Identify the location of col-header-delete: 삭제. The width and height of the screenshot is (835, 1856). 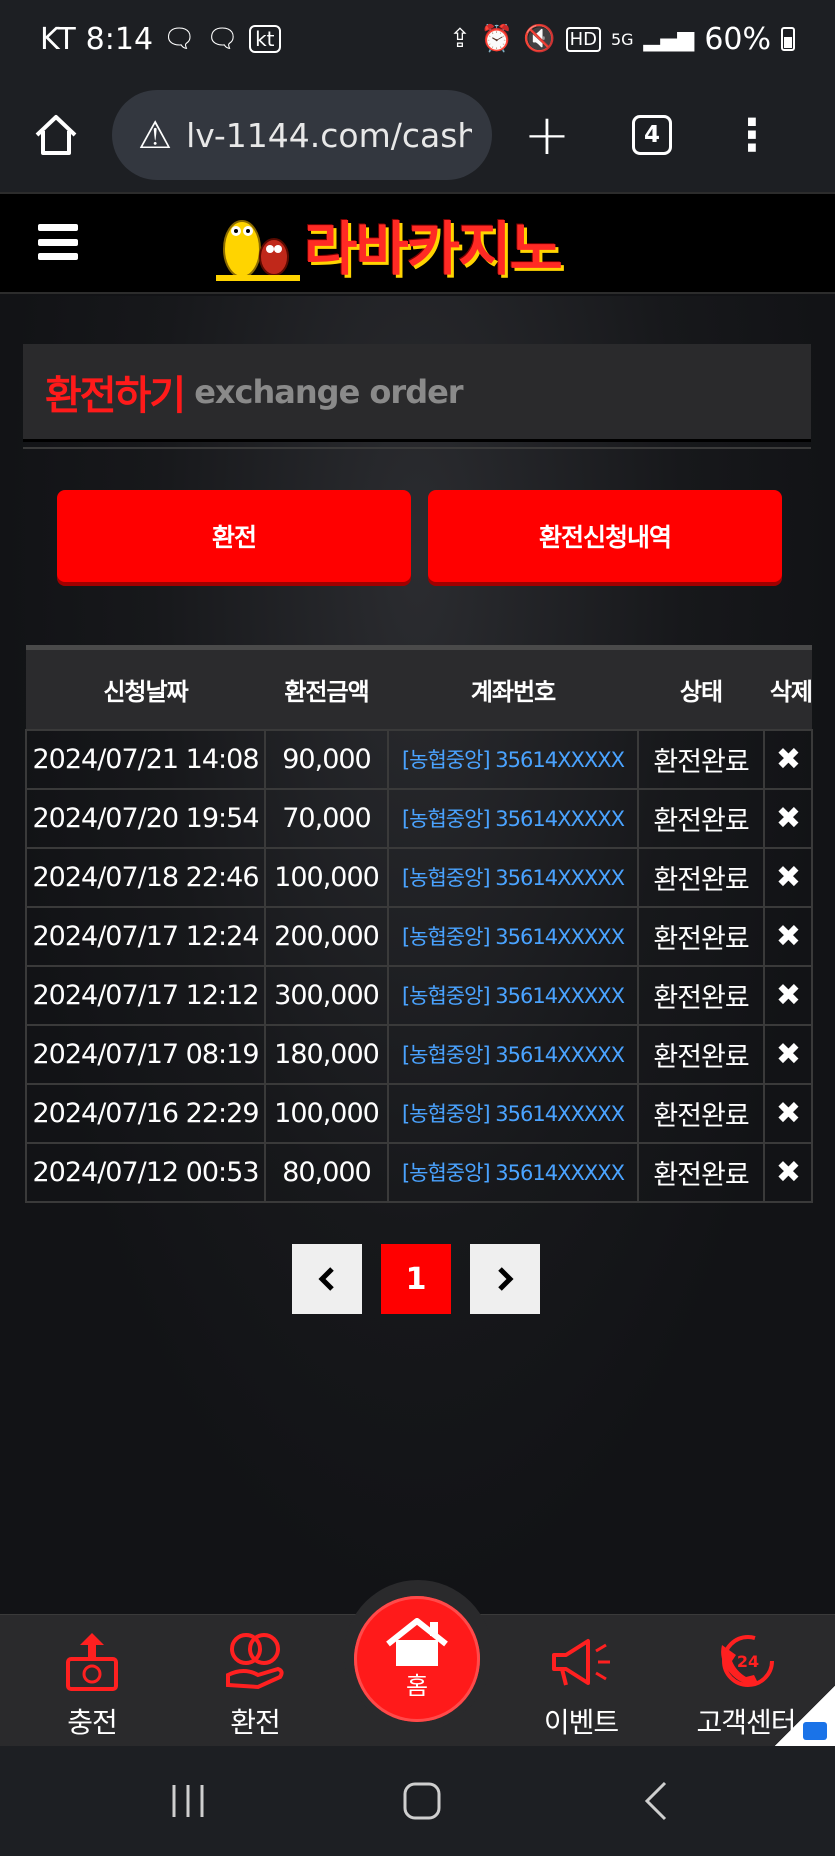
(788, 687).